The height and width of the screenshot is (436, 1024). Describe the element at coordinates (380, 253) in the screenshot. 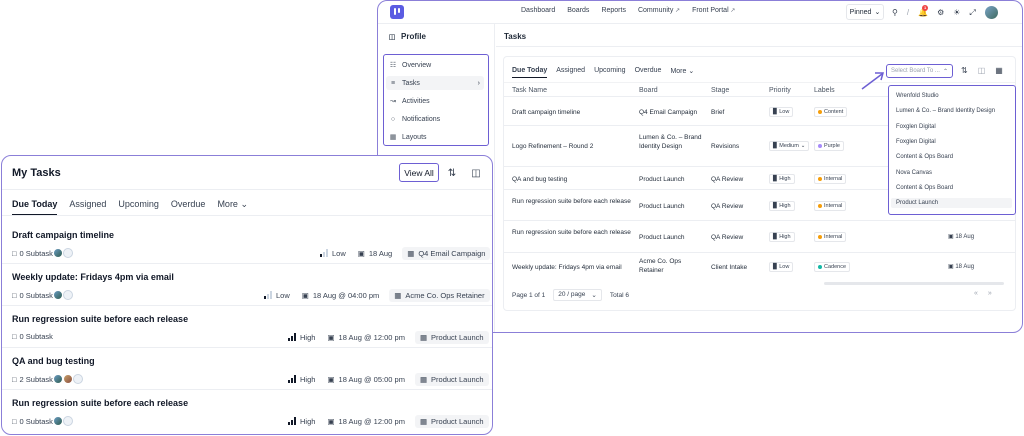

I see `due-date: 18 Aug` at that location.